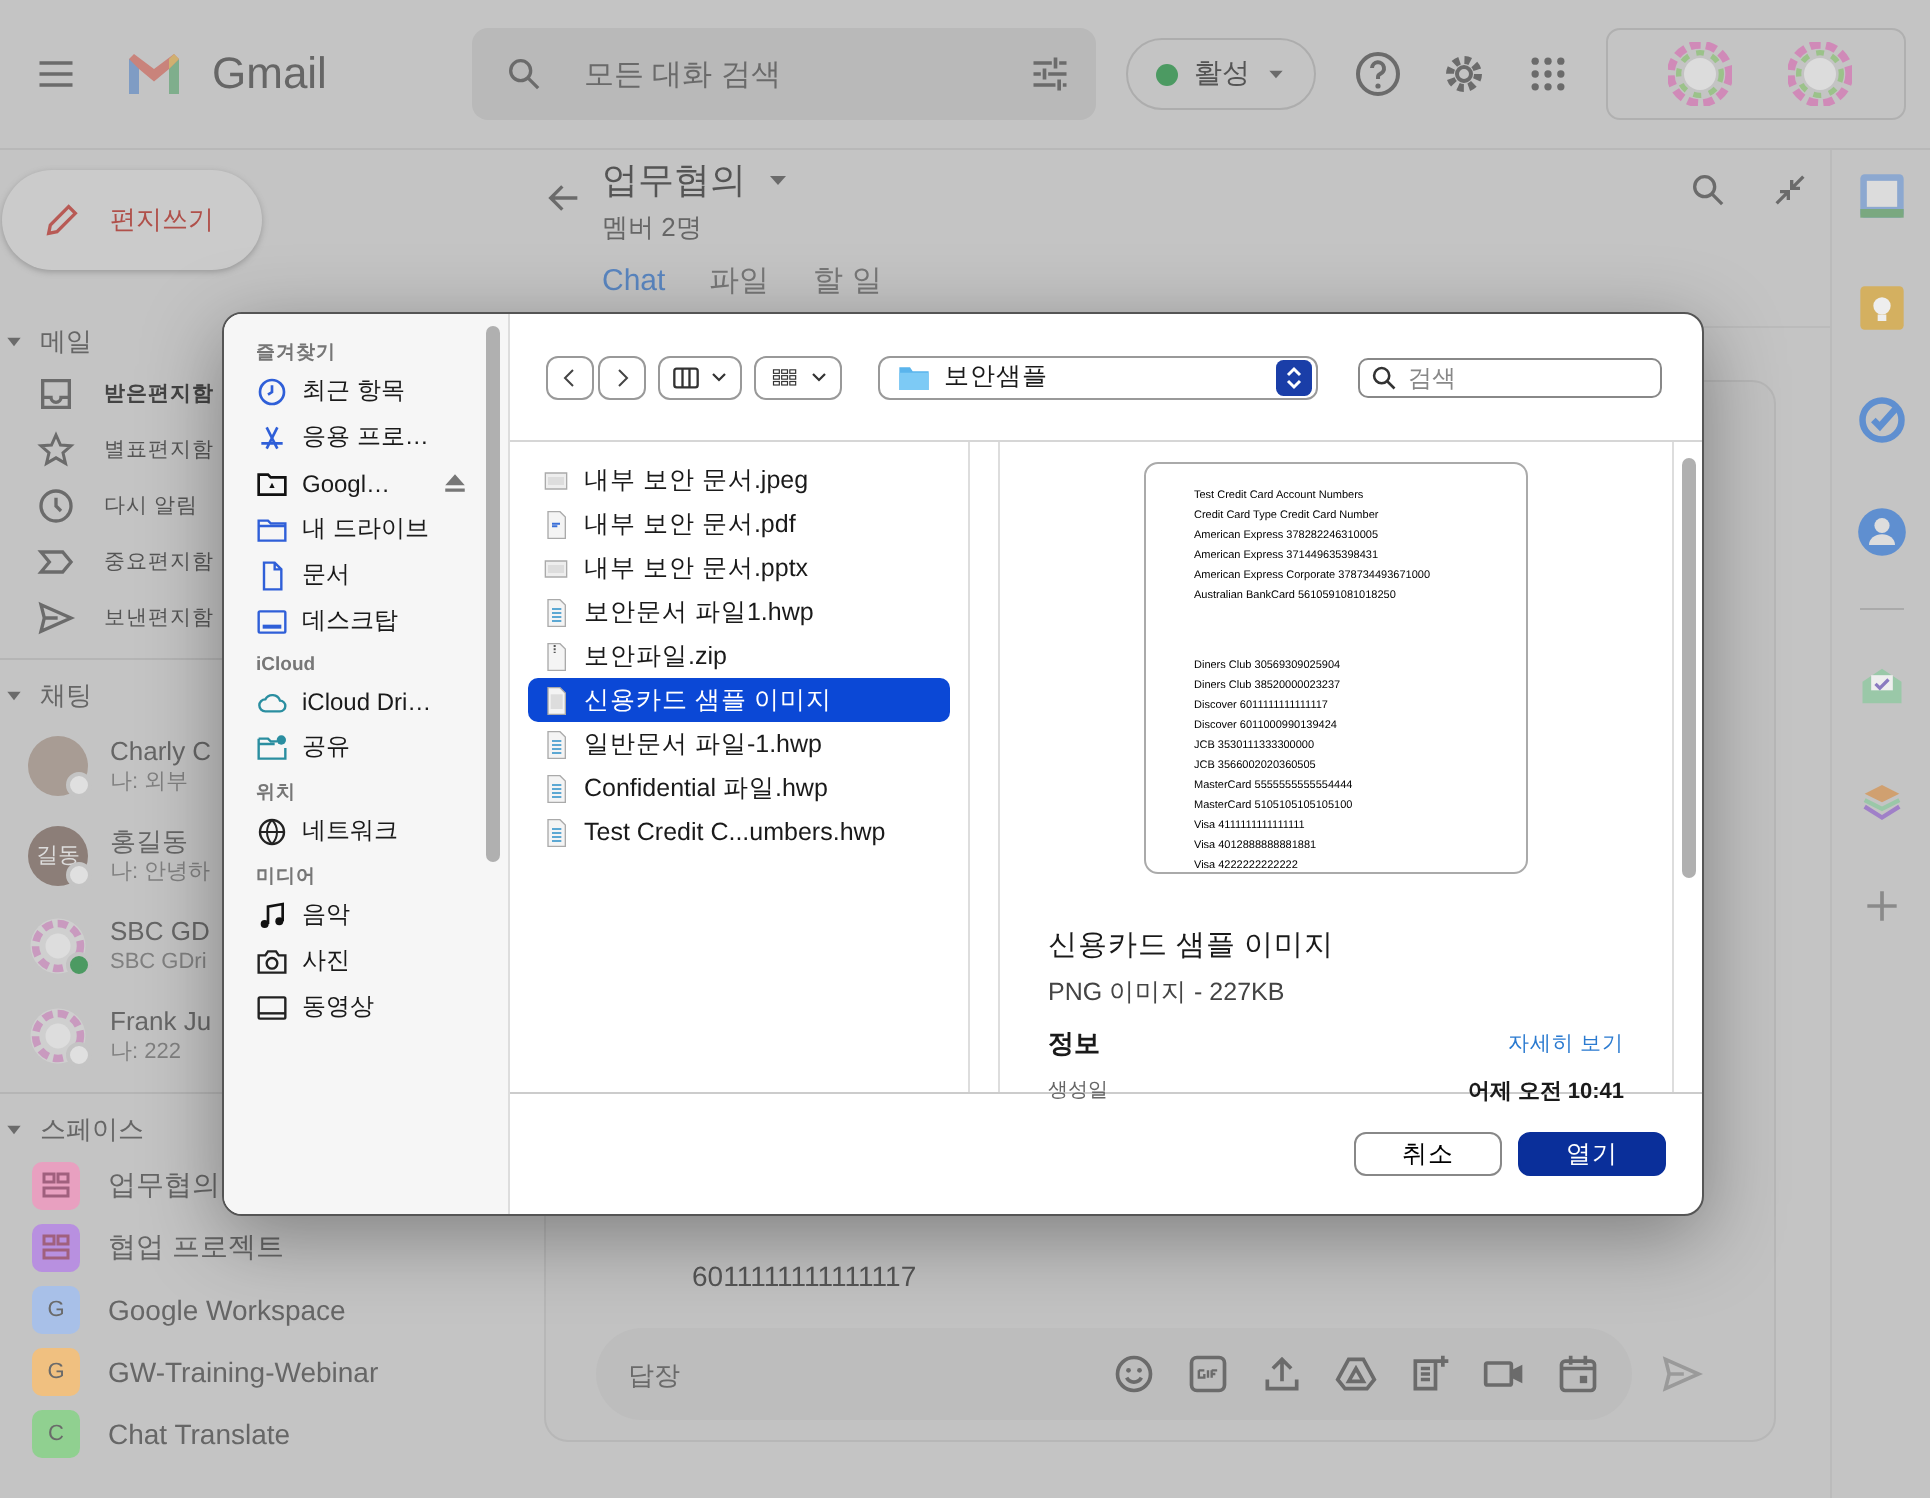 This screenshot has width=1930, height=1498. Describe the element at coordinates (805, 1276) in the screenshot. I see `message-text: 6011111111111117` at that location.